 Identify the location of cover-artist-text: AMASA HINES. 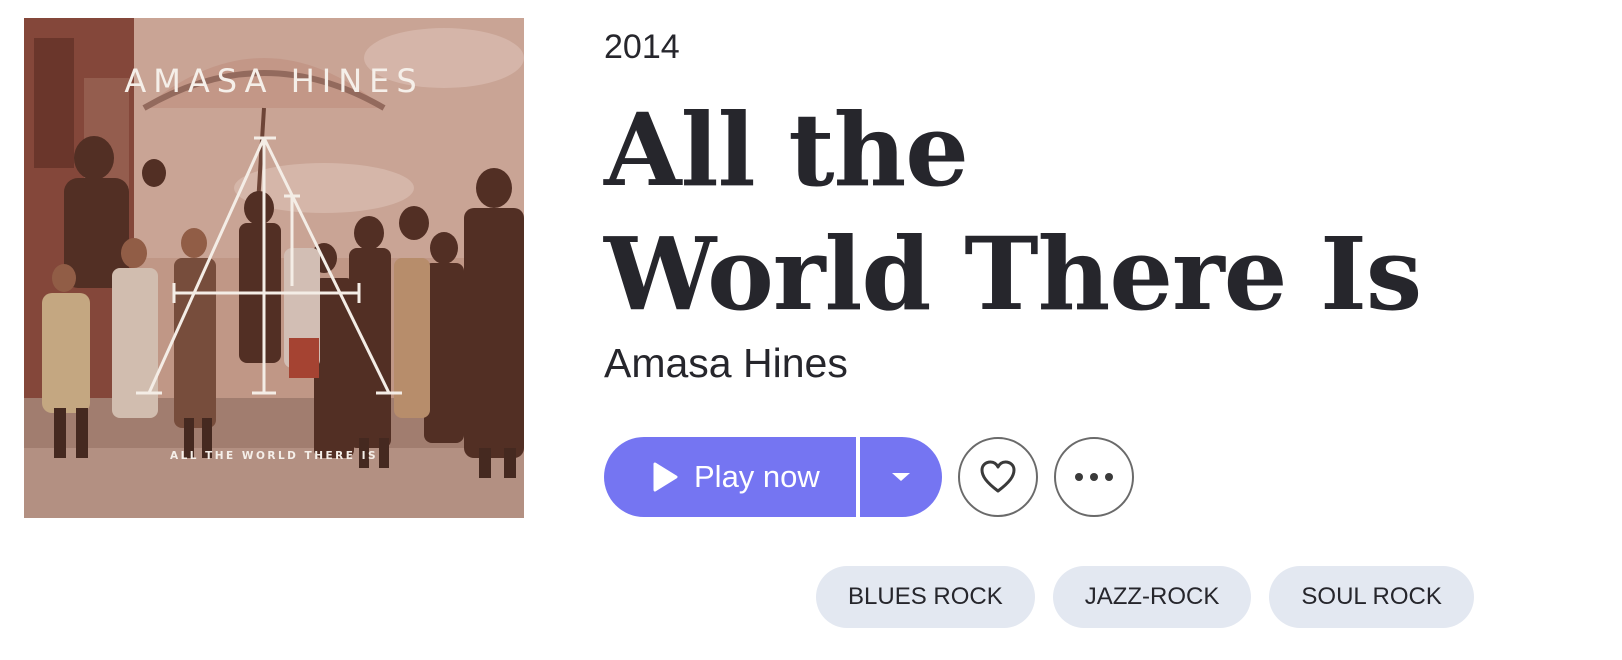
(274, 81).